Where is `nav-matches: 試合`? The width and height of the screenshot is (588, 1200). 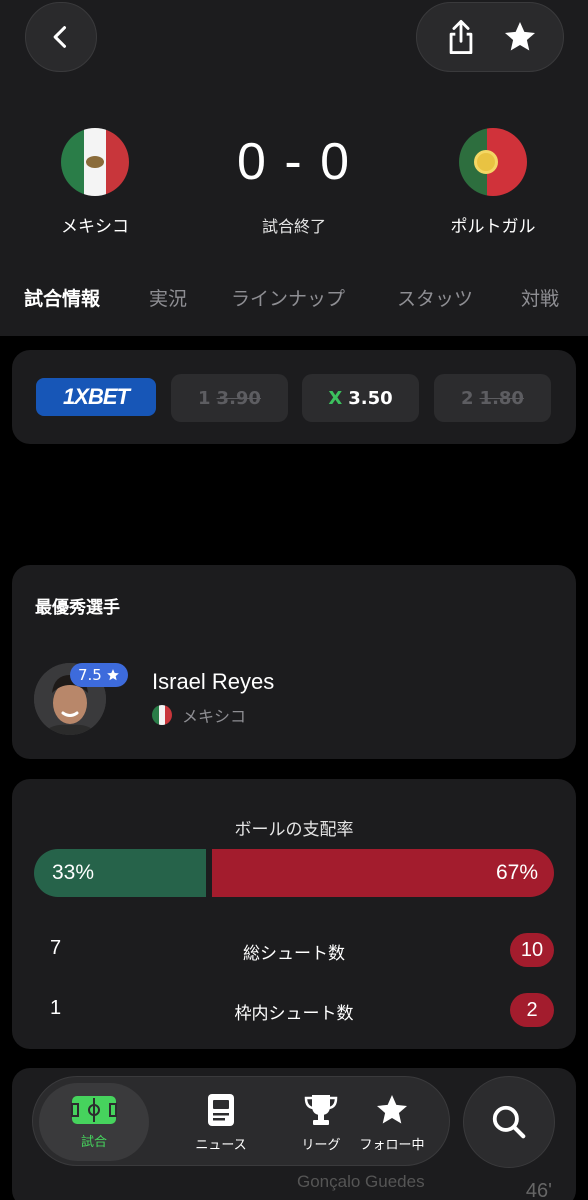
nav-matches: 試合 is located at coordinates (94, 1122).